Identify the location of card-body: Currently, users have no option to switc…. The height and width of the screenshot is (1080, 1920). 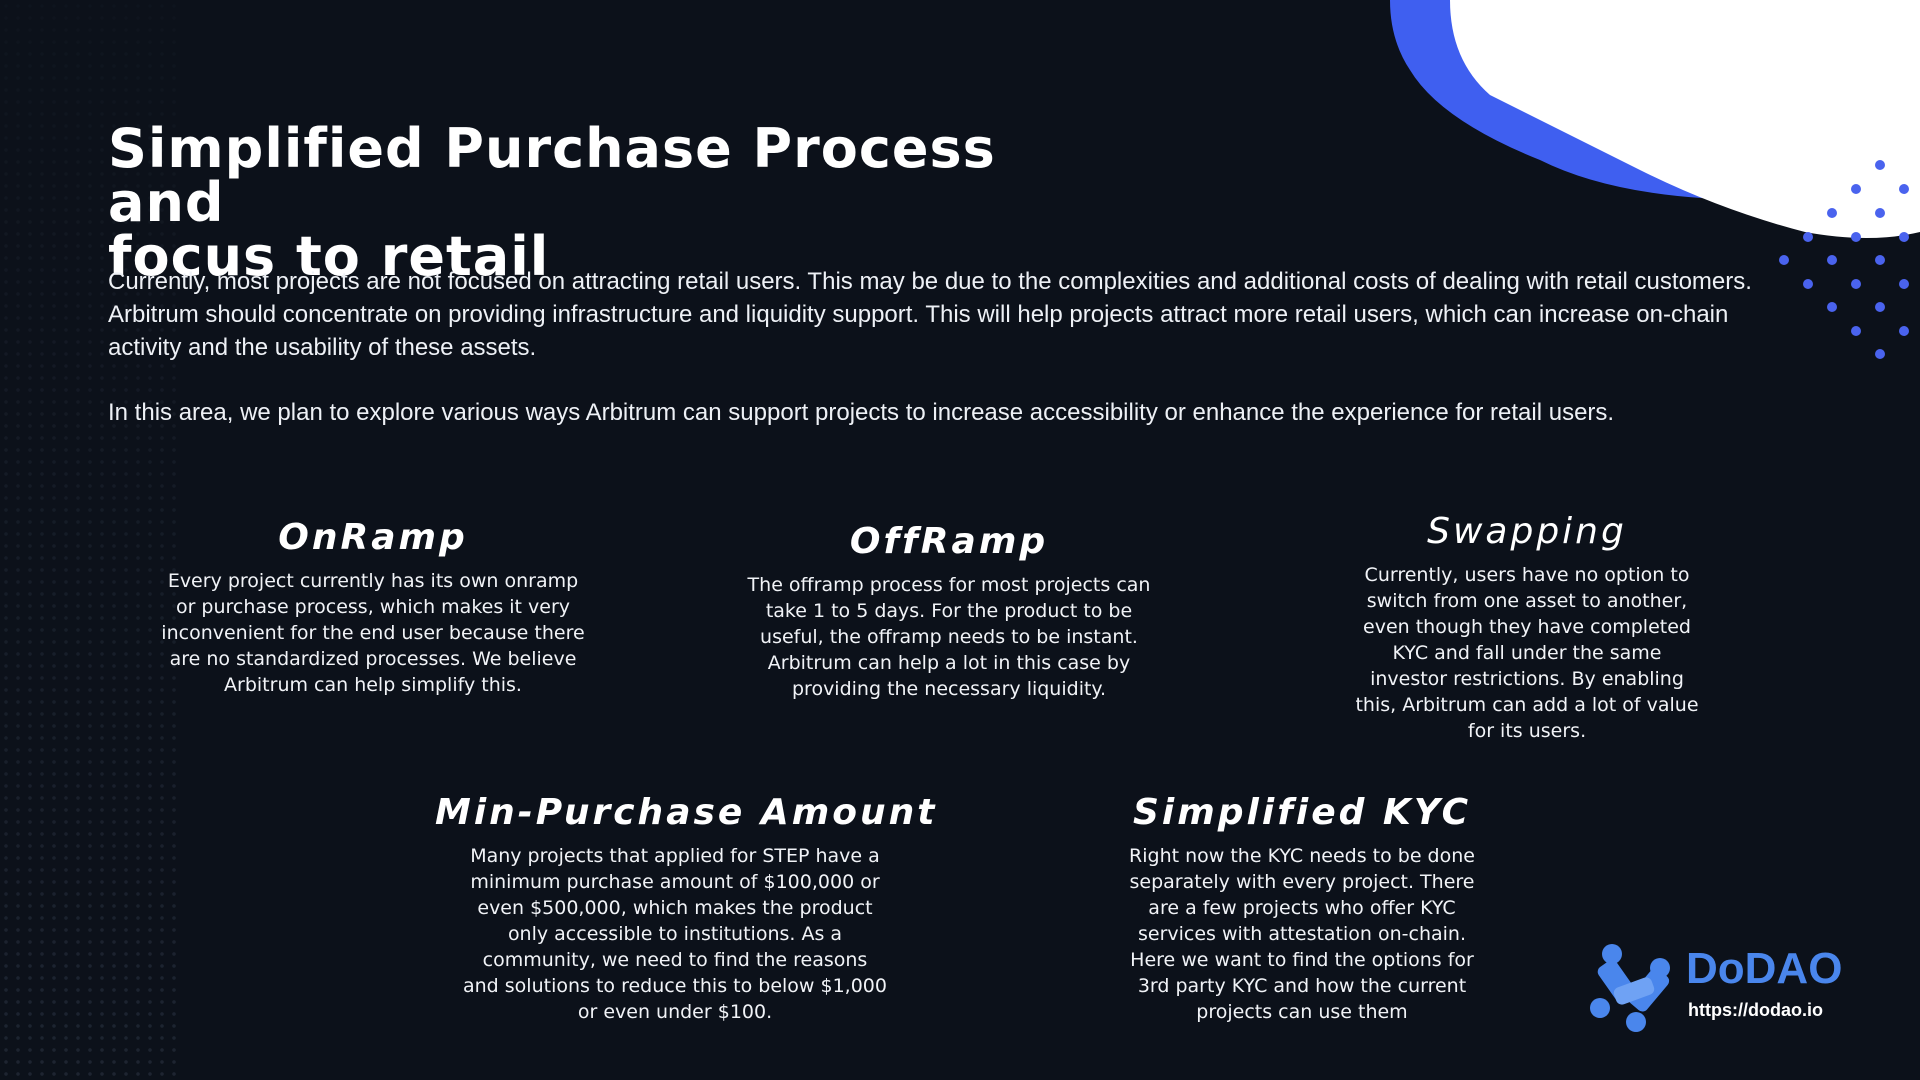
(1527, 653).